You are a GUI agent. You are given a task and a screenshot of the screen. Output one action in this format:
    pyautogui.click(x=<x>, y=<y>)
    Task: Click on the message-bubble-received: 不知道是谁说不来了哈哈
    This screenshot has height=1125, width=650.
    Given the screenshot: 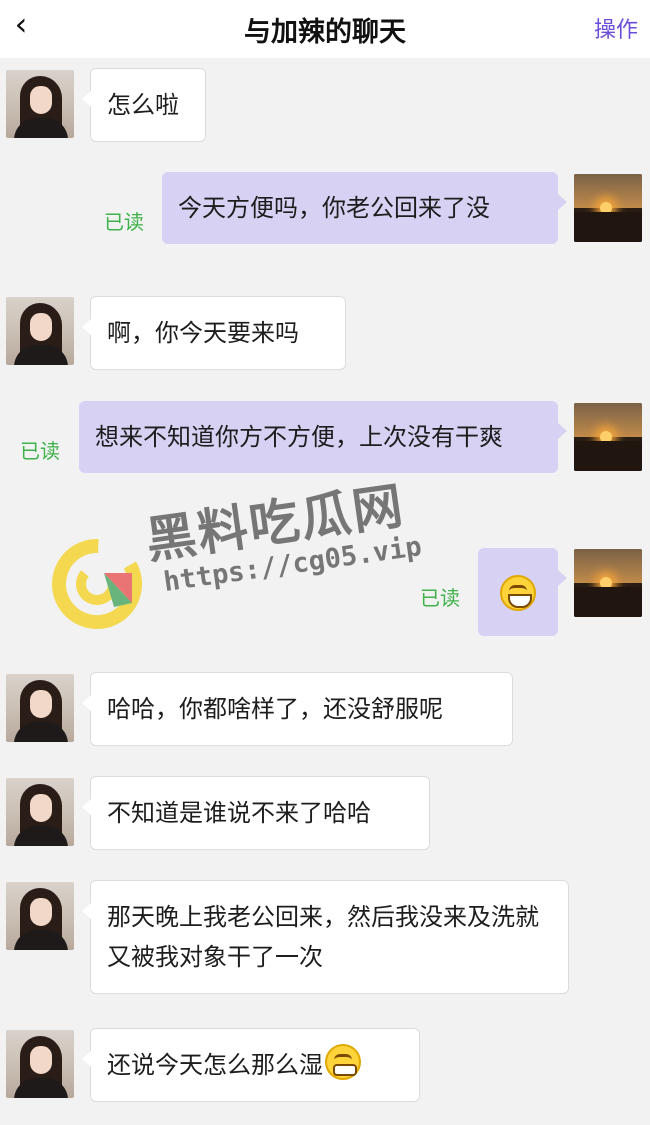 What is the action you would take?
    pyautogui.click(x=256, y=813)
    